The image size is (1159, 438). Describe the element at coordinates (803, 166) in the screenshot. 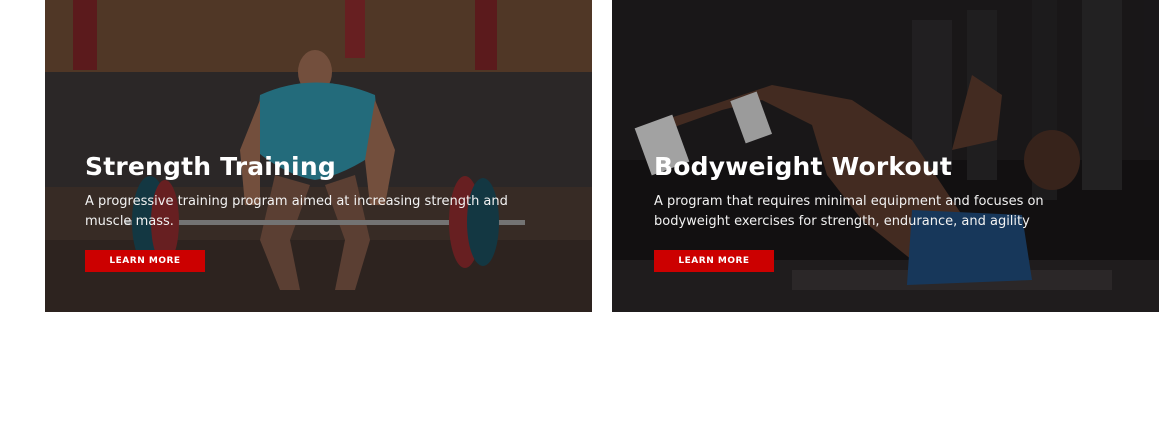

I see `card-title: Bodyweight Workout` at that location.